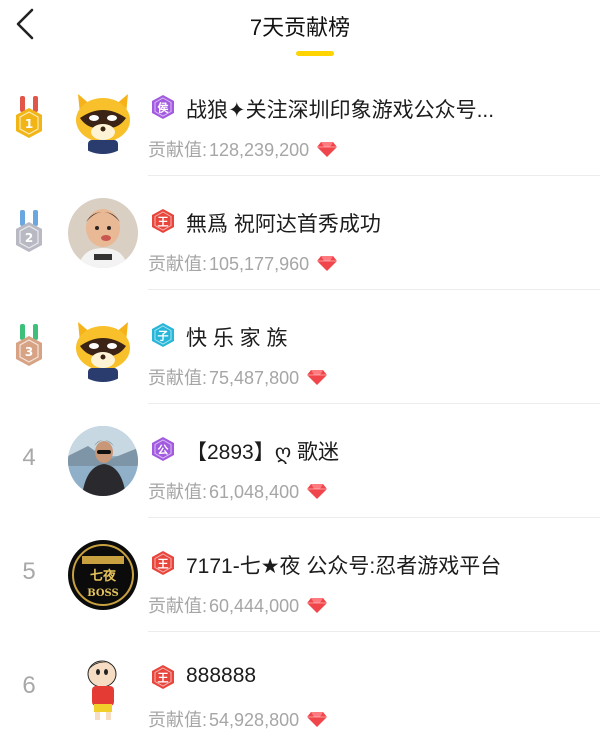 The image size is (600, 738). I want to click on rank-cell: 1, so click(31, 119).